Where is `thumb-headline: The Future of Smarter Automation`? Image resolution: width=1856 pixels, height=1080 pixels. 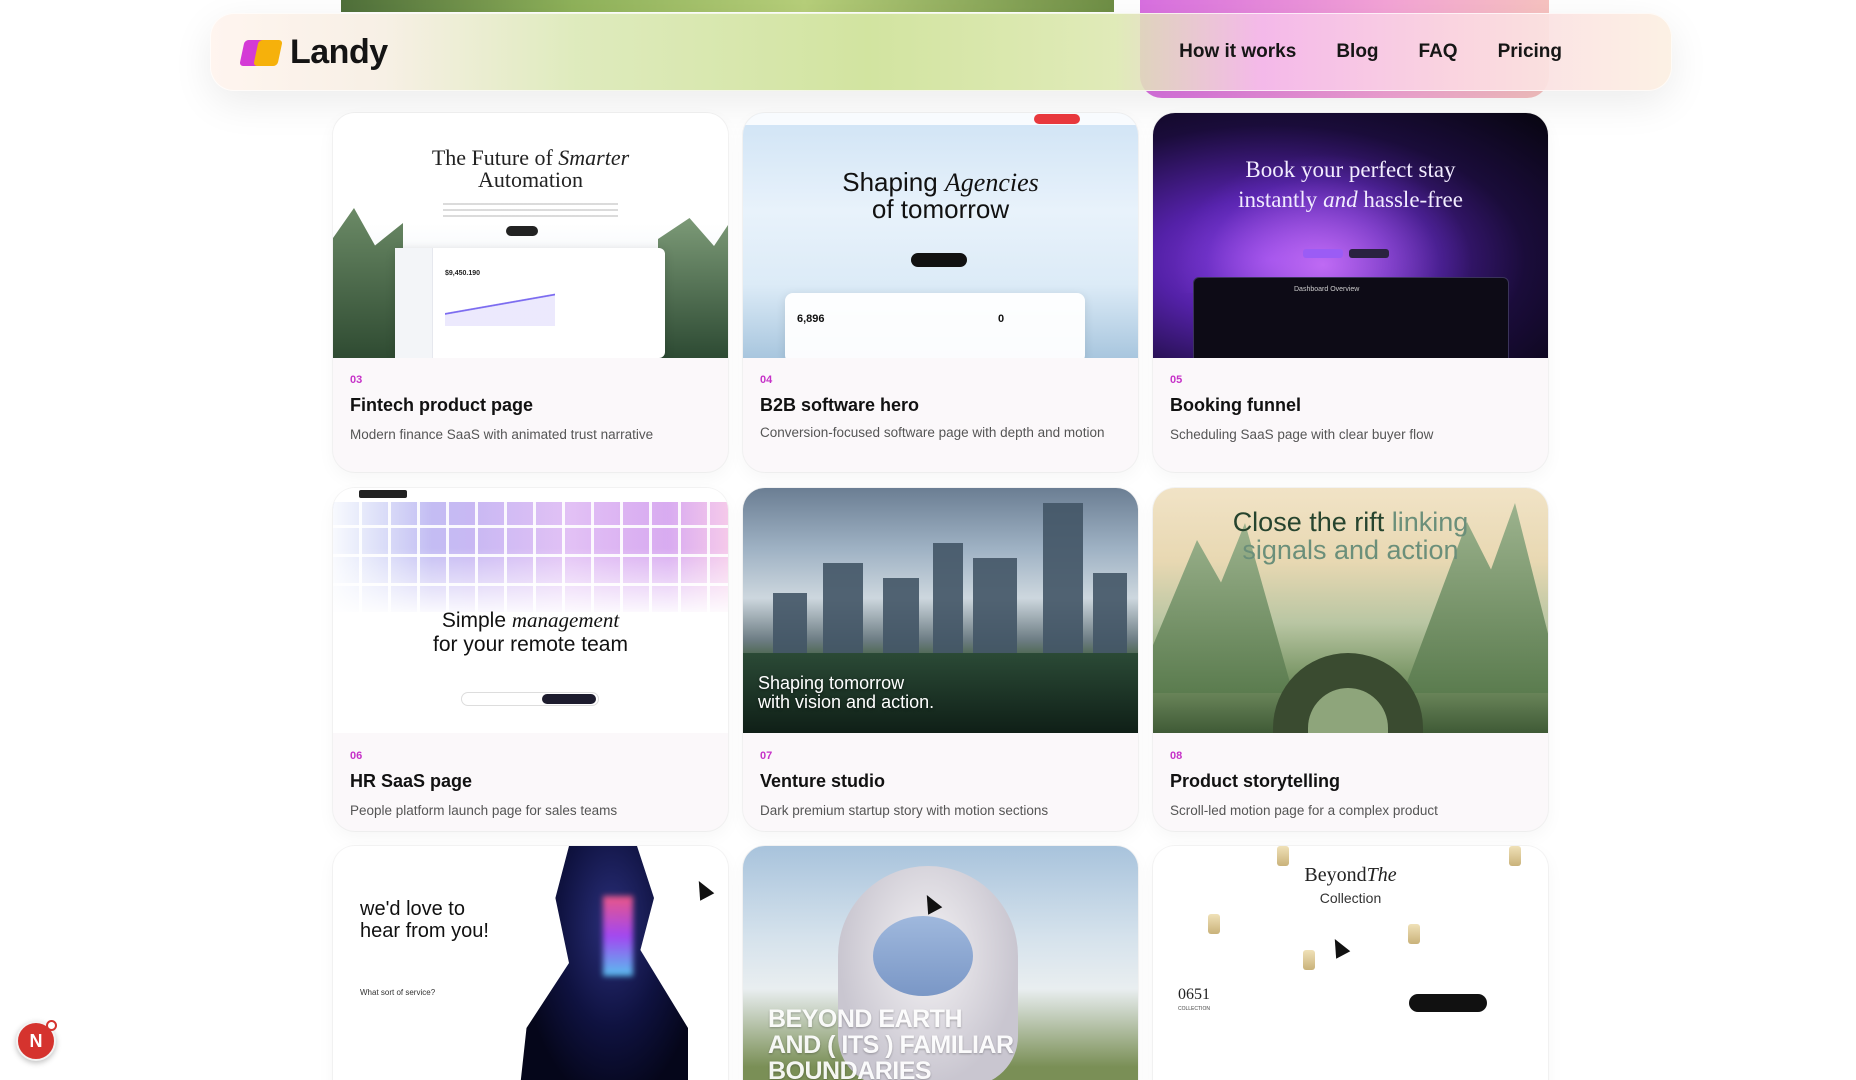 thumb-headline: The Future of Smarter Automation is located at coordinates (530, 168).